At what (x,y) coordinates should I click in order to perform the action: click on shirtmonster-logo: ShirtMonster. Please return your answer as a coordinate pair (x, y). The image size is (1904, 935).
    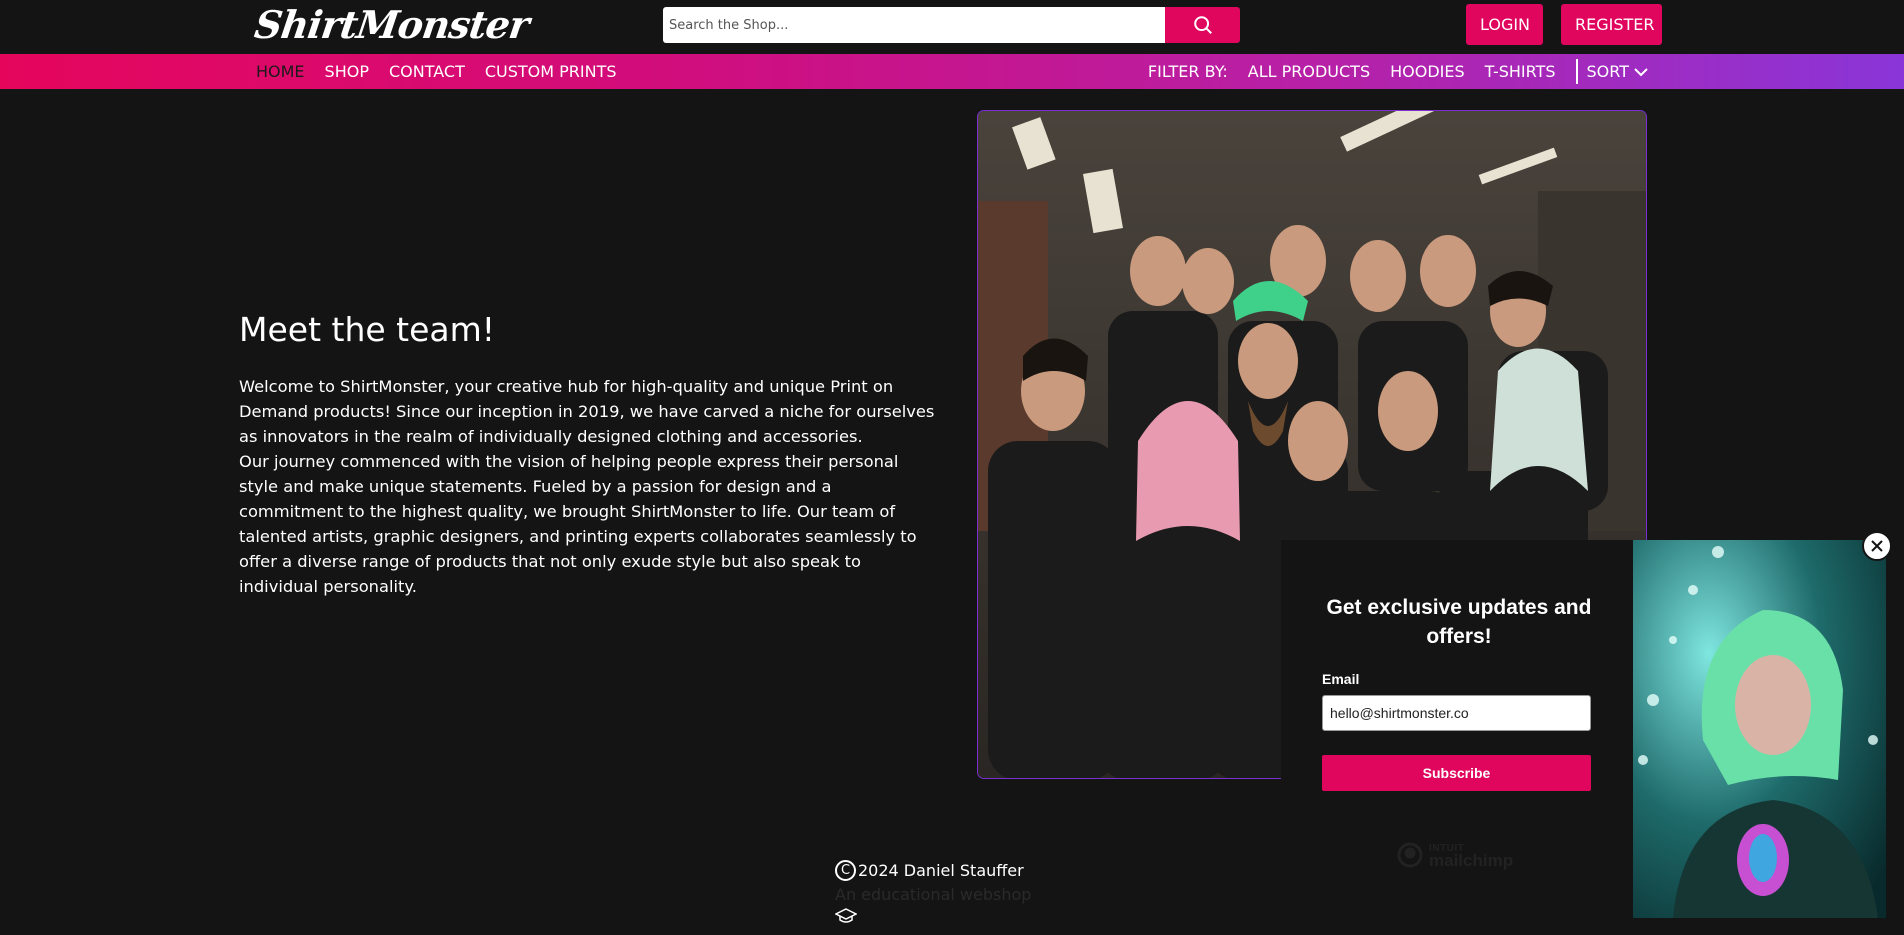
    Looking at the image, I should click on (392, 24).